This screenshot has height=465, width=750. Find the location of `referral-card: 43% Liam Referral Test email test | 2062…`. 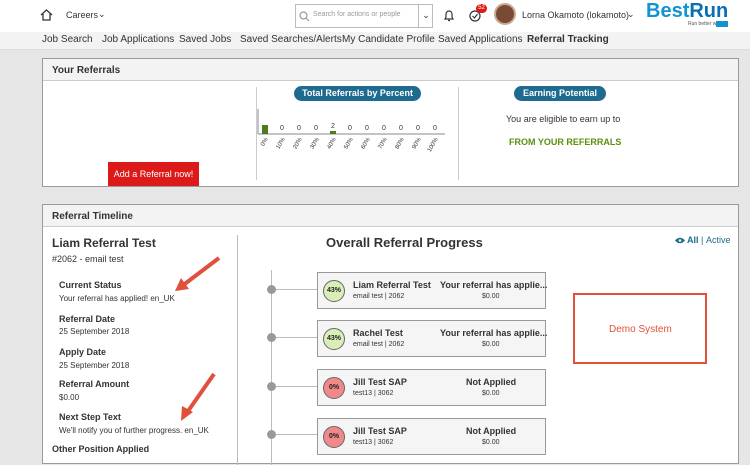

referral-card: 43% Liam Referral Test email test | 2062… is located at coordinates (432, 290).